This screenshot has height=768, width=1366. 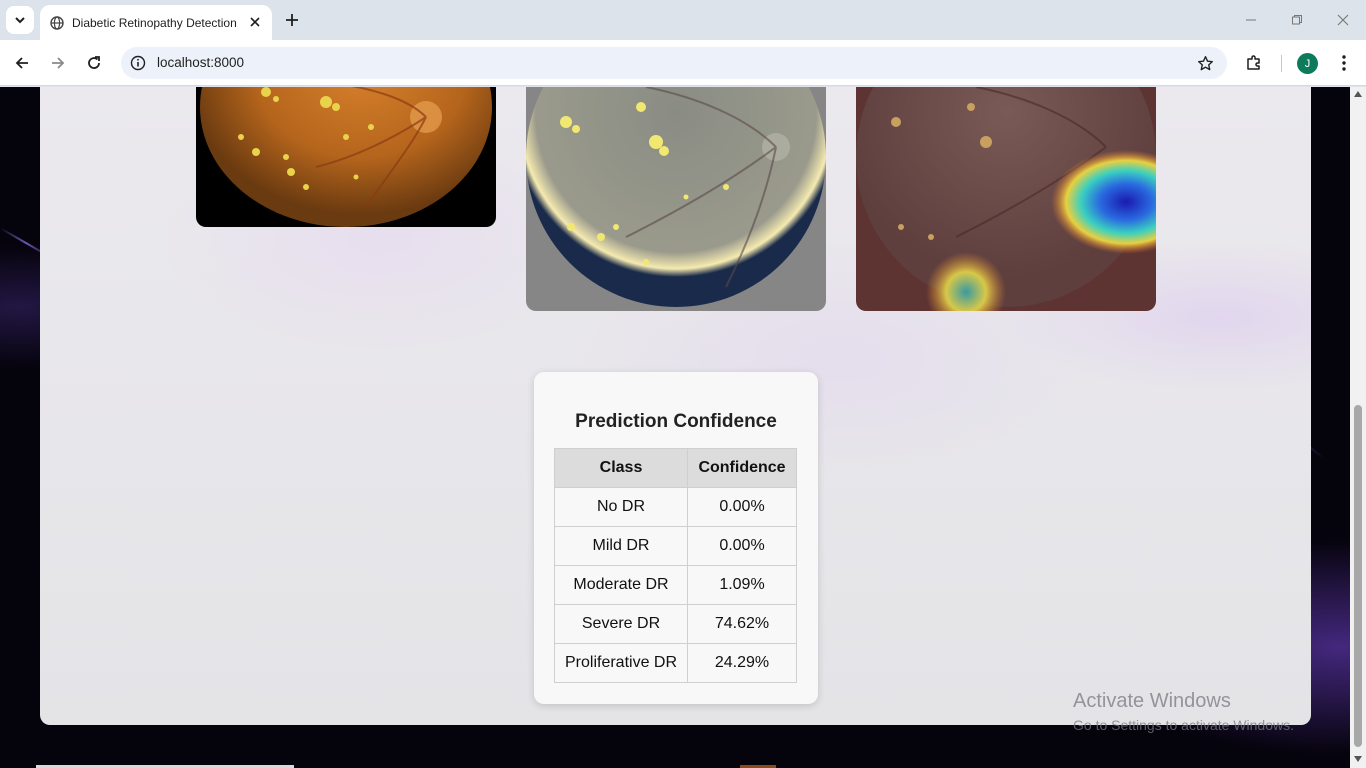 I want to click on scroll-up-arrow-icon, so click(x=1358, y=94).